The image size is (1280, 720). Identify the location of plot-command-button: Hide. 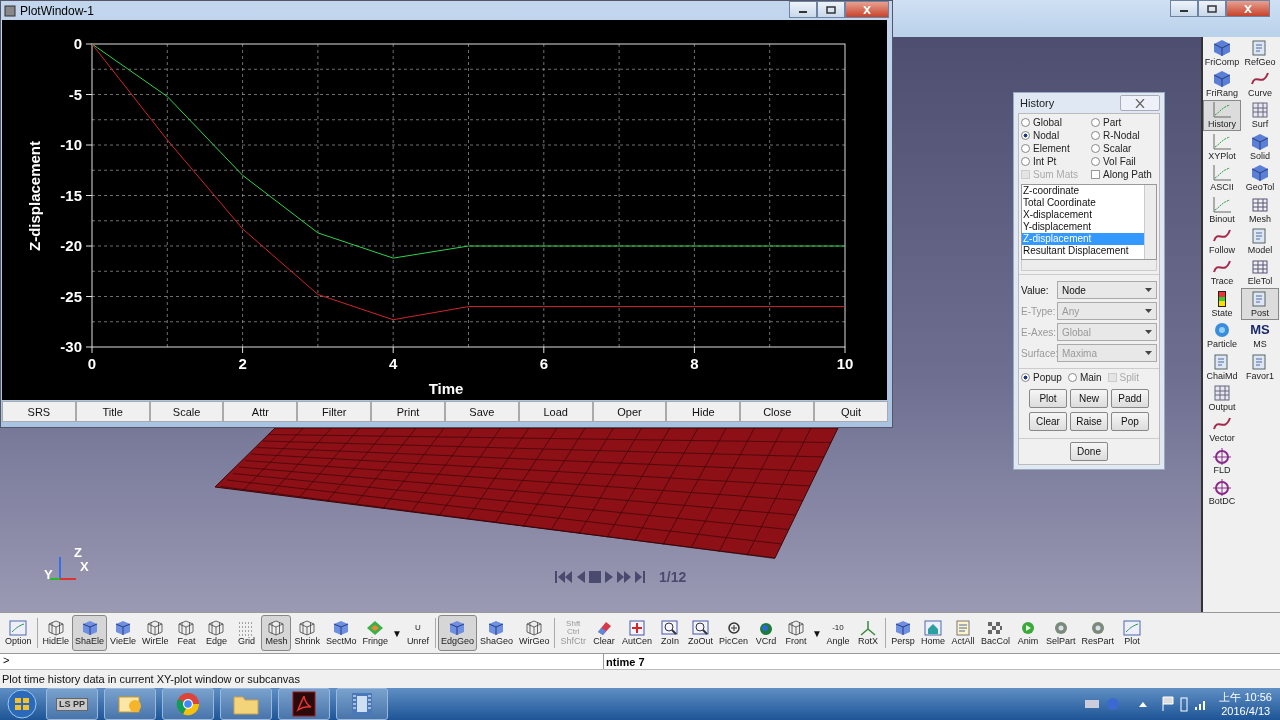
(703, 411).